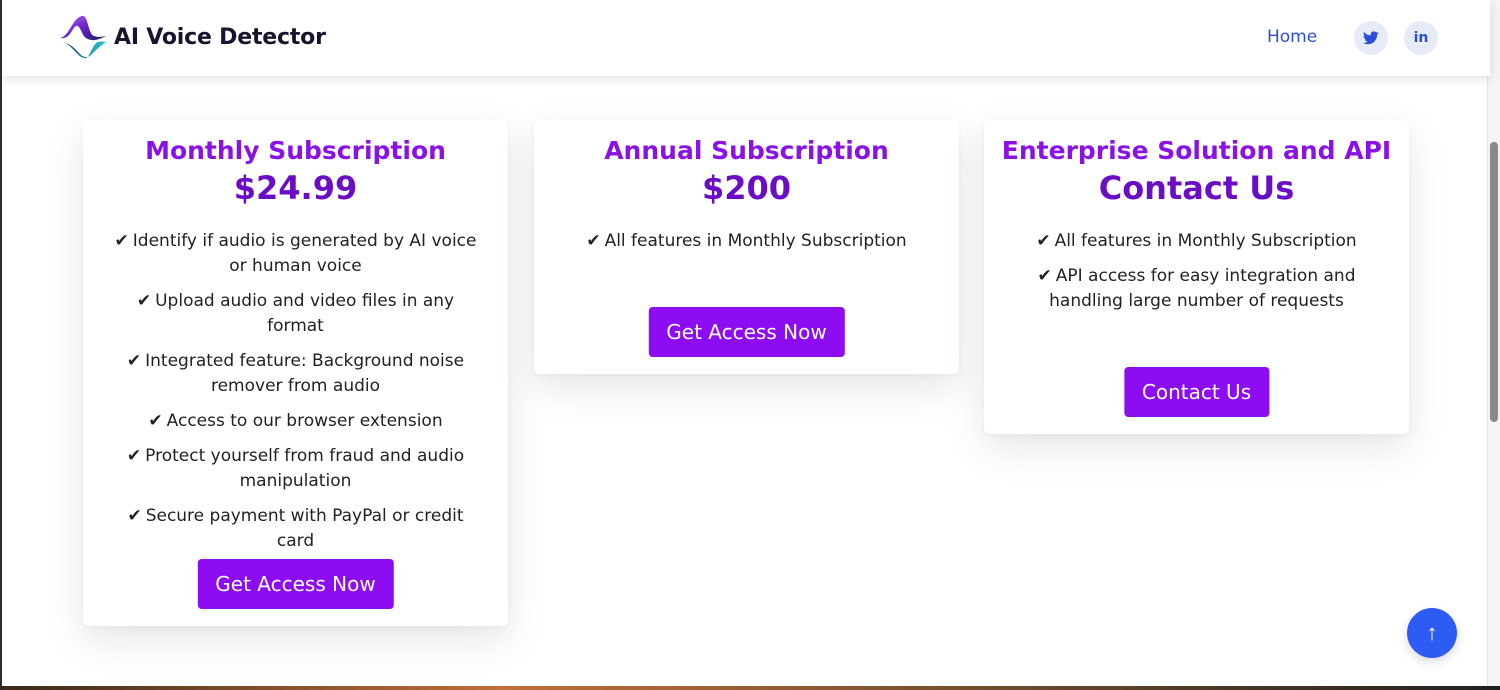 Image resolution: width=1500 pixels, height=690 pixels. I want to click on plan-title: Annual Subscription, so click(746, 150).